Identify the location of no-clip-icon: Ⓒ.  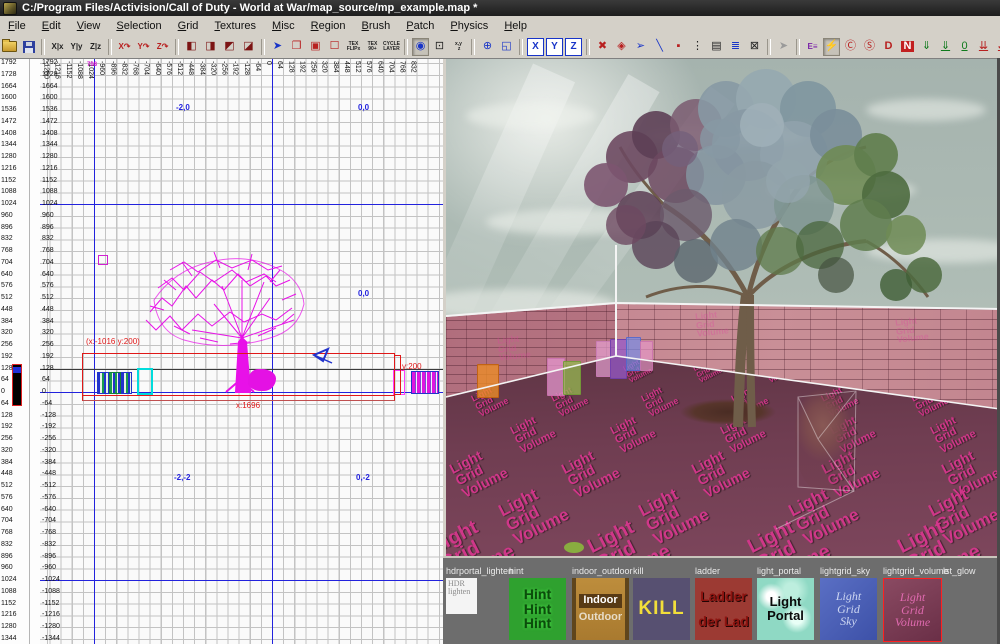
(850, 47).